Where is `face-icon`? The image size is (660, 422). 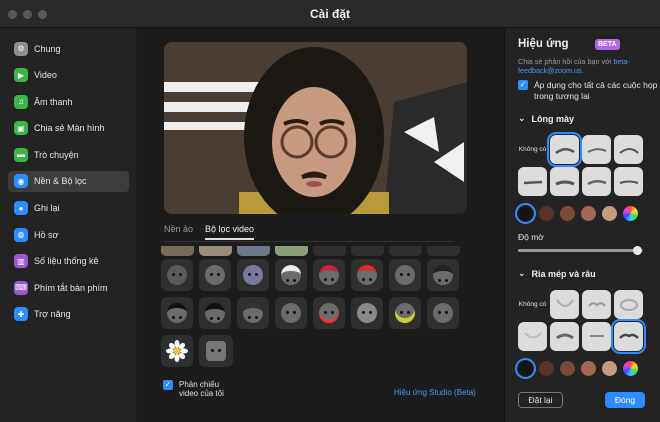
face-icon is located at coordinates (177, 275).